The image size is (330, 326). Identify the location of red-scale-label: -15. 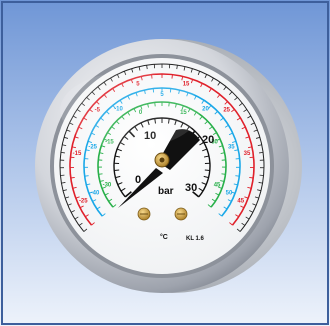
(77, 154).